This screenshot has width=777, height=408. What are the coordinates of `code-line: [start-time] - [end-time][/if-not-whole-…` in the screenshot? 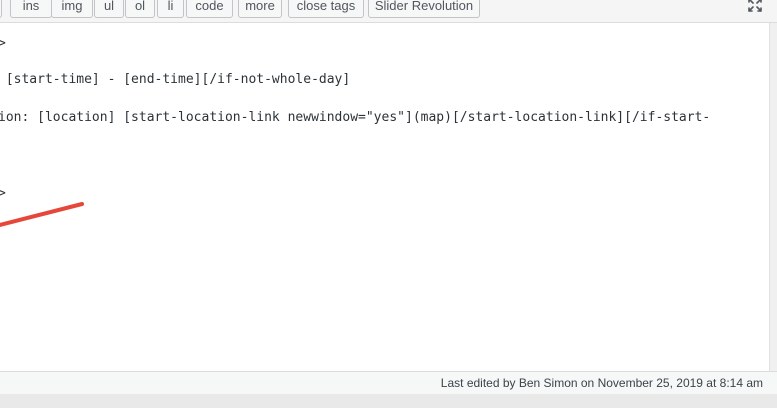 It's located at (175, 79).